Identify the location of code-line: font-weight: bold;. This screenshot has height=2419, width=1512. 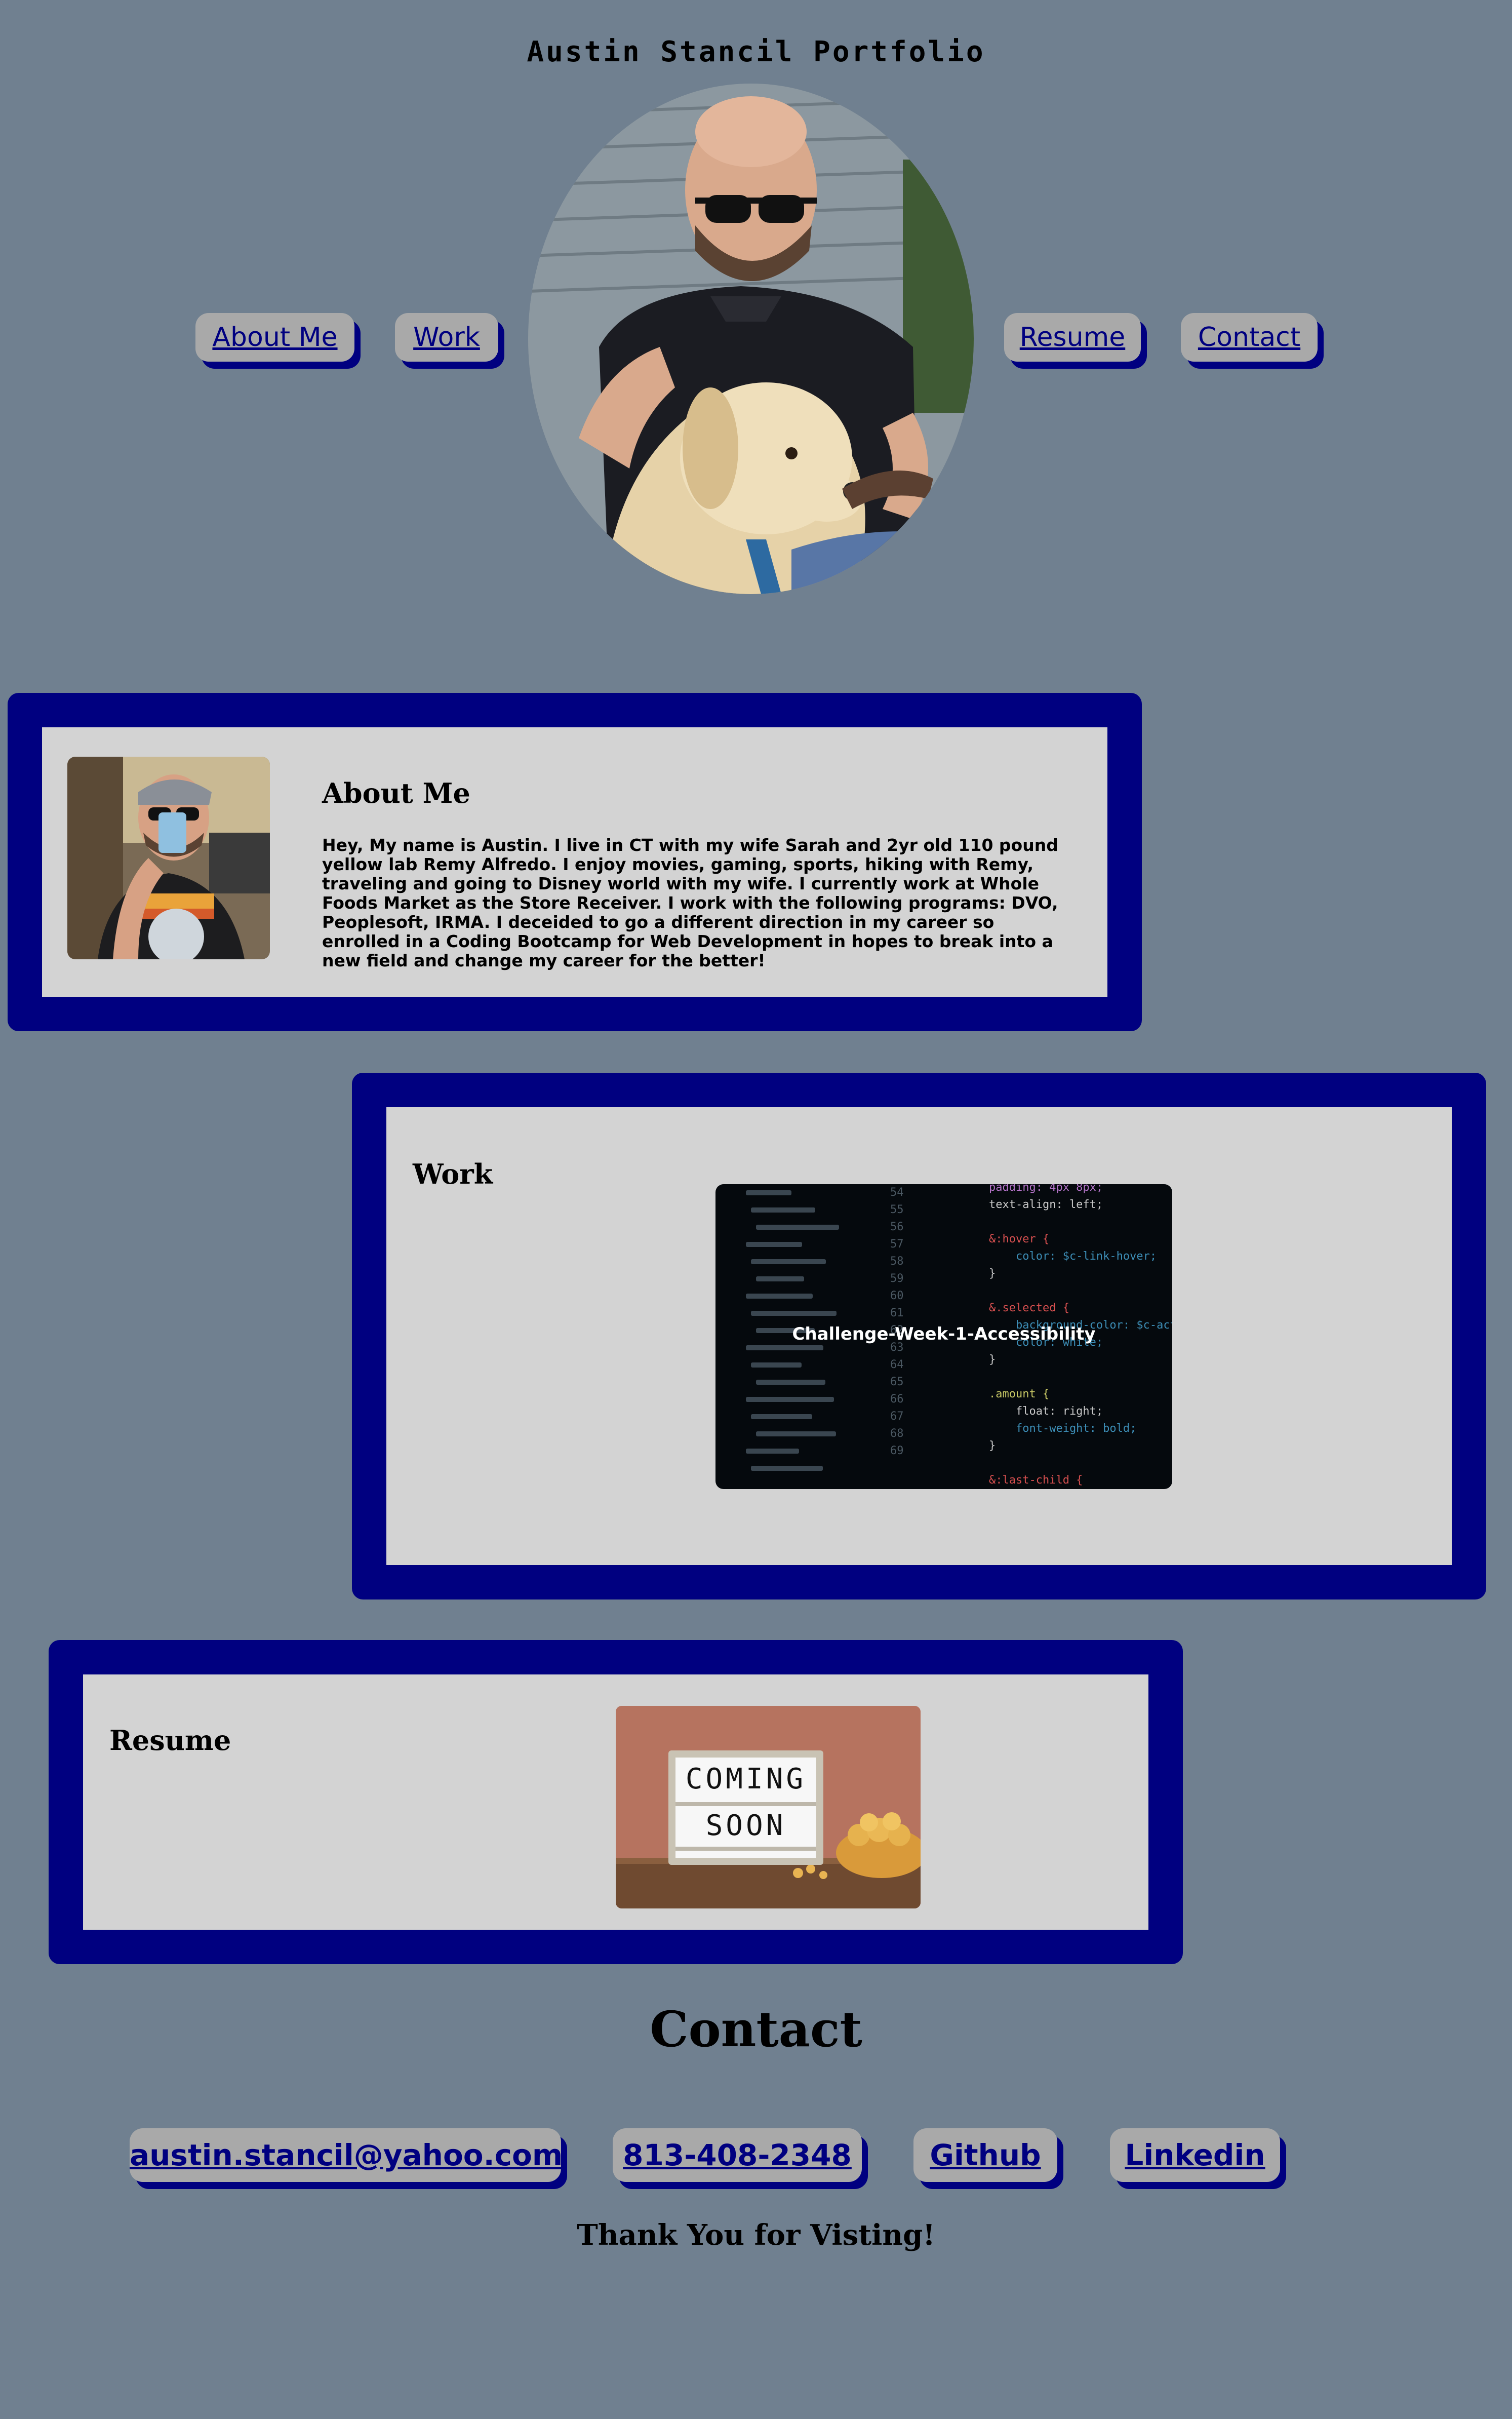
(1063, 1429).